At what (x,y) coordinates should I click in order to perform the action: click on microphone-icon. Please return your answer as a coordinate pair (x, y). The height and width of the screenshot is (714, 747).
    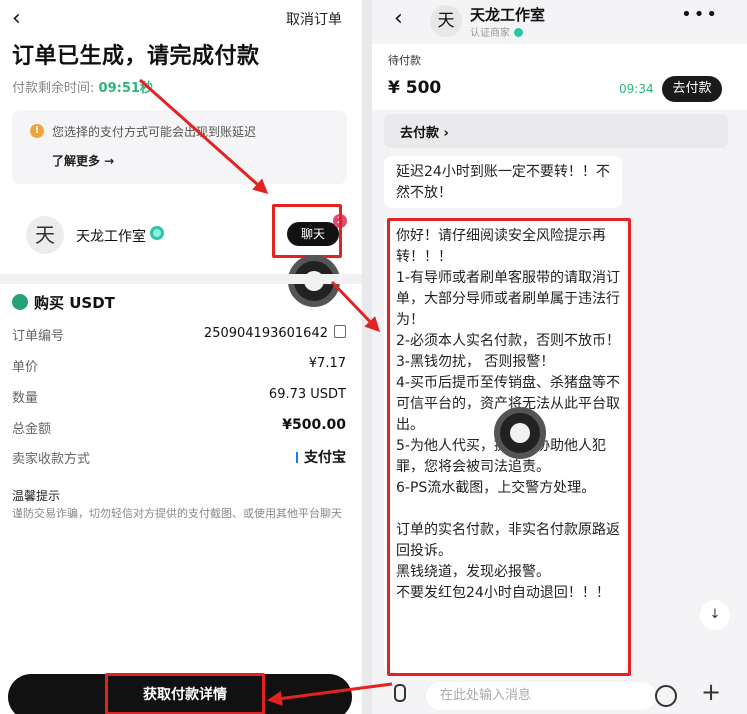
    Looking at the image, I should click on (400, 693).